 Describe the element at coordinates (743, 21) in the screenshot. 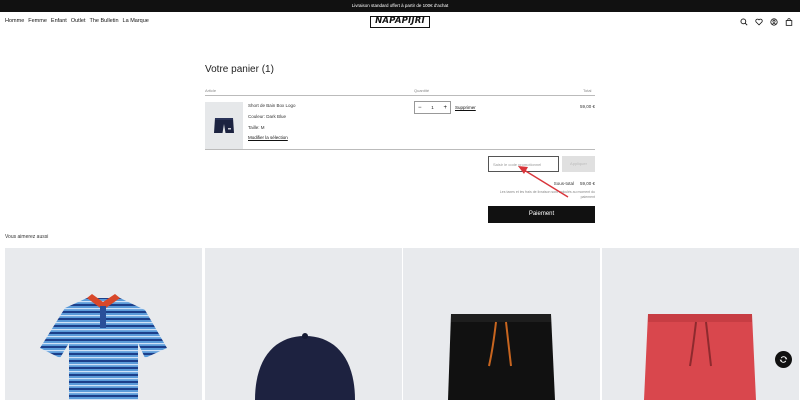

I see `search-icon` at that location.